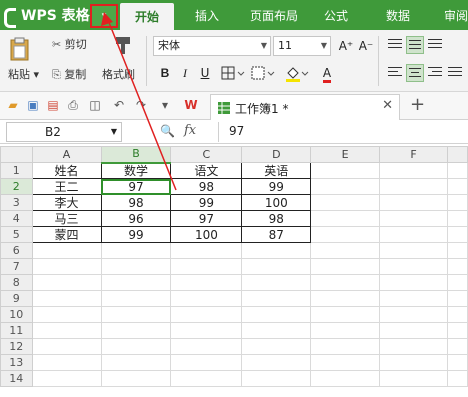 The image size is (468, 397). I want to click on tab-home: 开始, so click(147, 16).